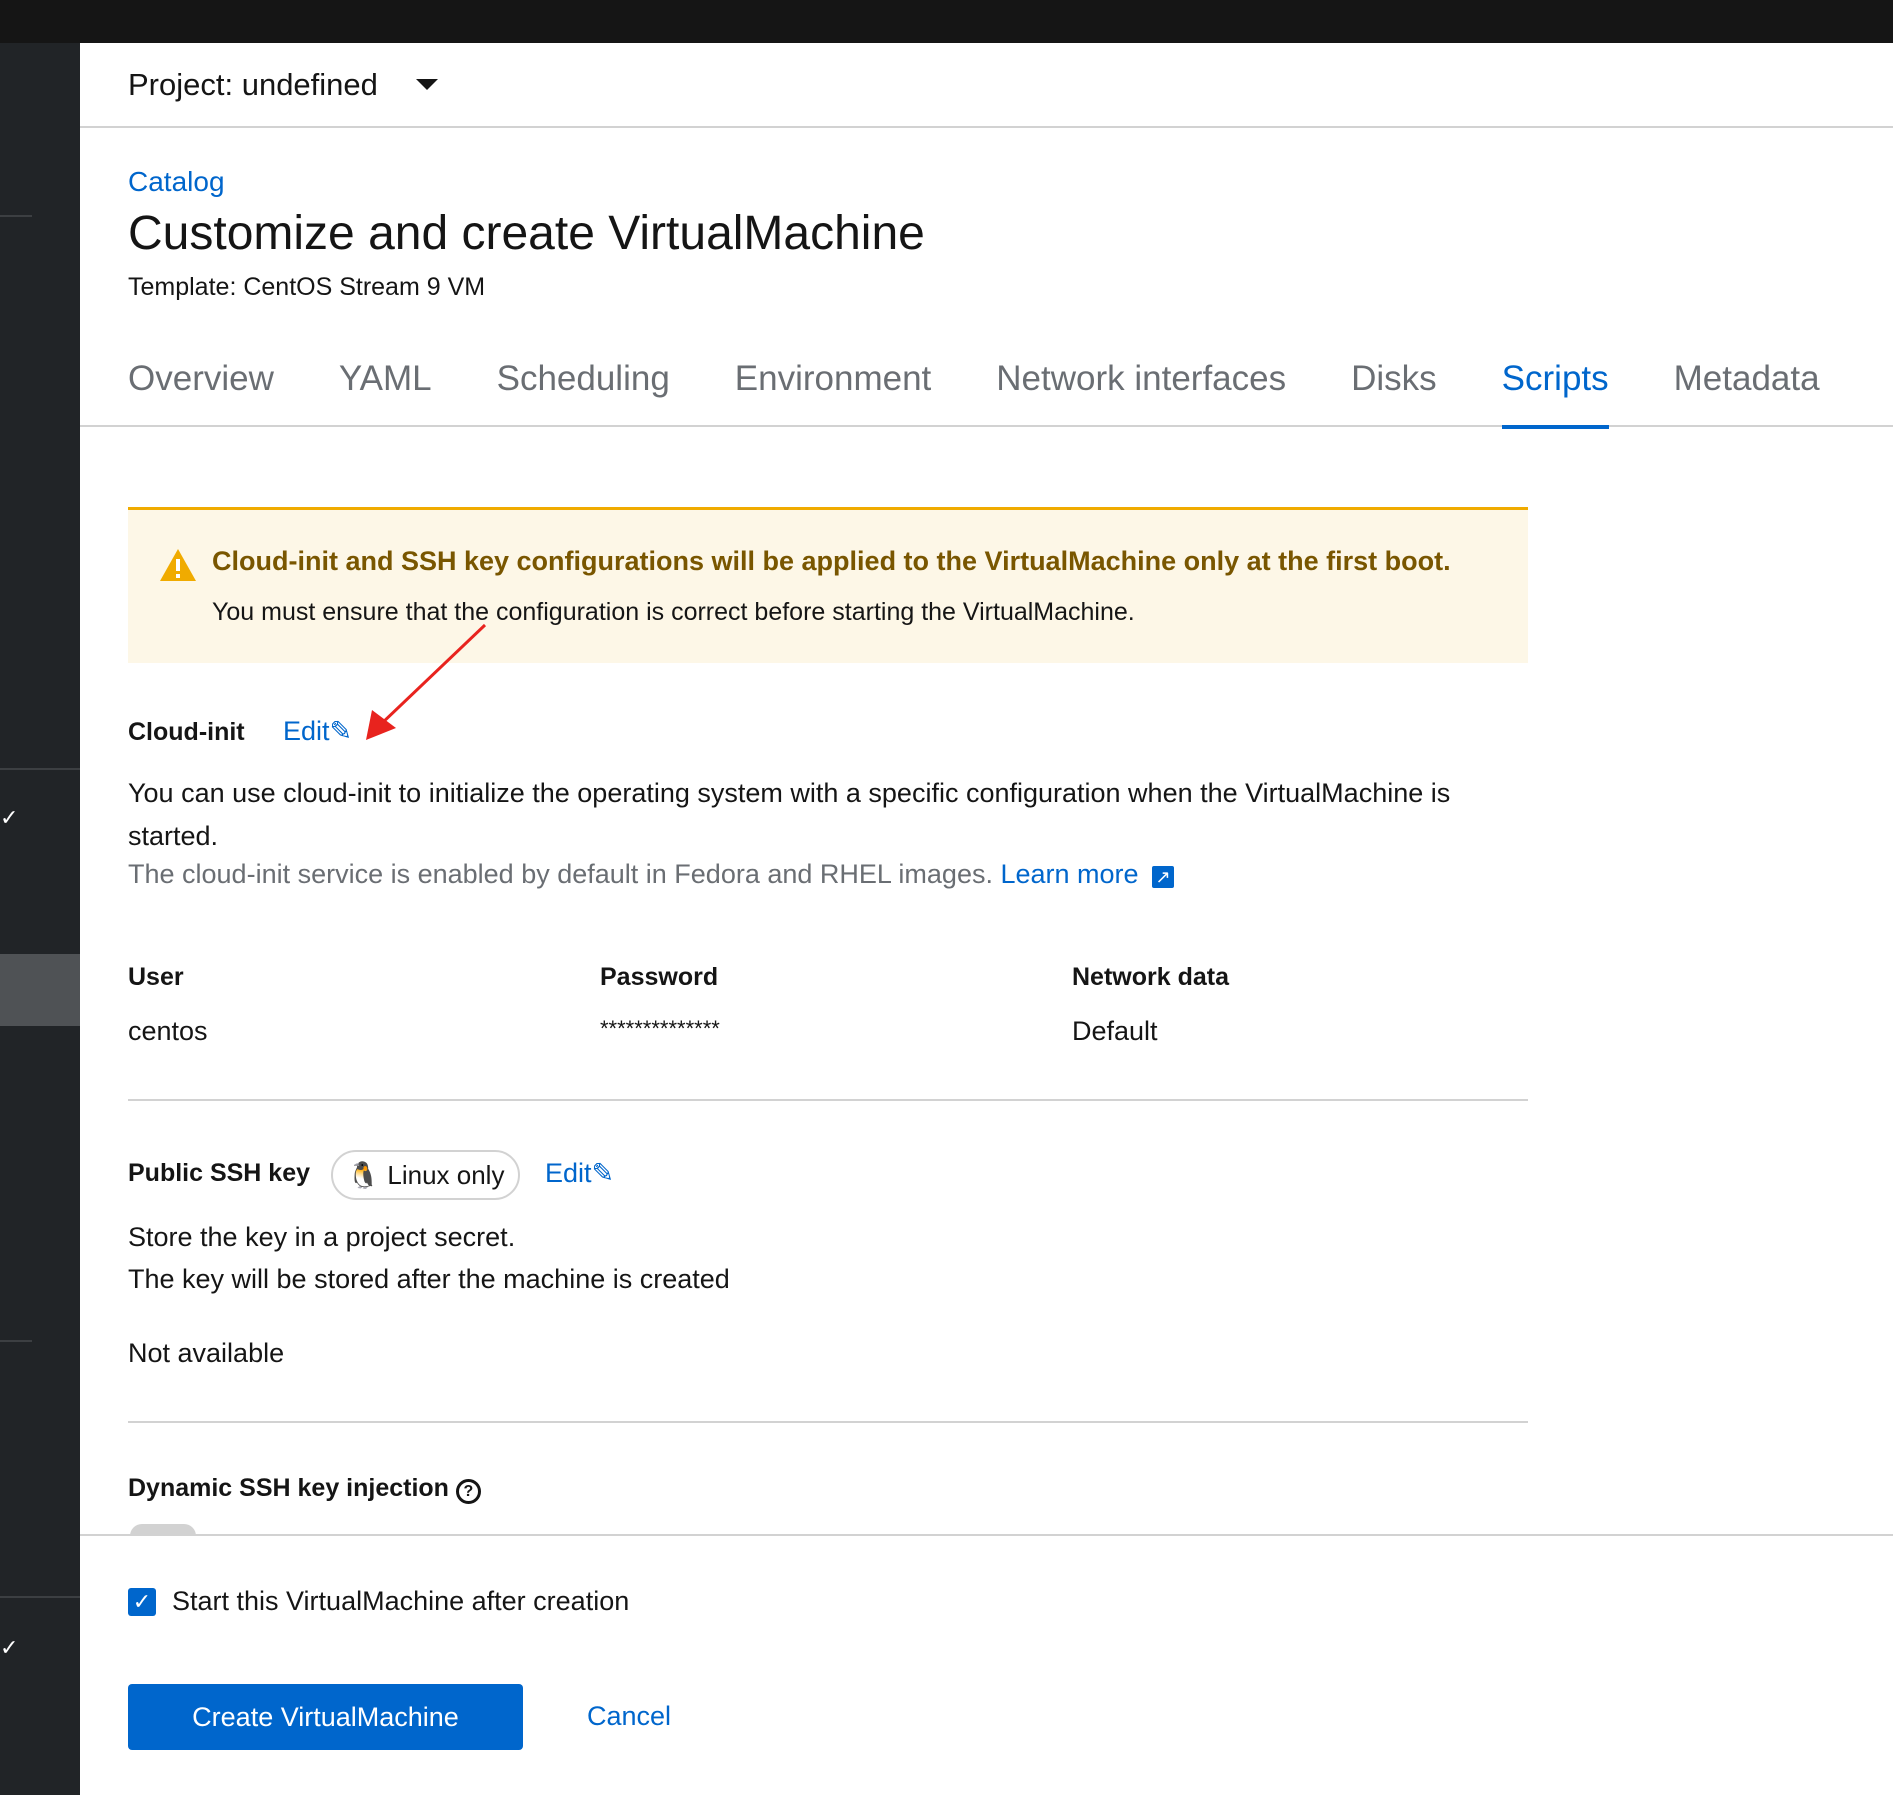  I want to click on help-icon: ?, so click(468, 1491).